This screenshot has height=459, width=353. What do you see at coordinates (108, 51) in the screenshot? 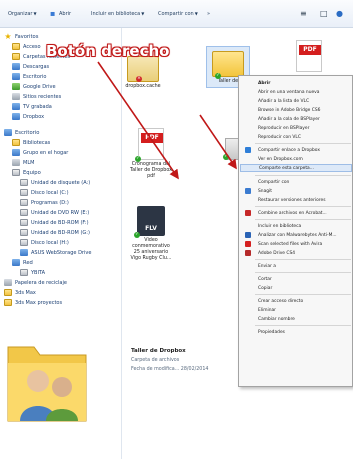
I see `annotation-label: Botón derecho` at bounding box center [108, 51].